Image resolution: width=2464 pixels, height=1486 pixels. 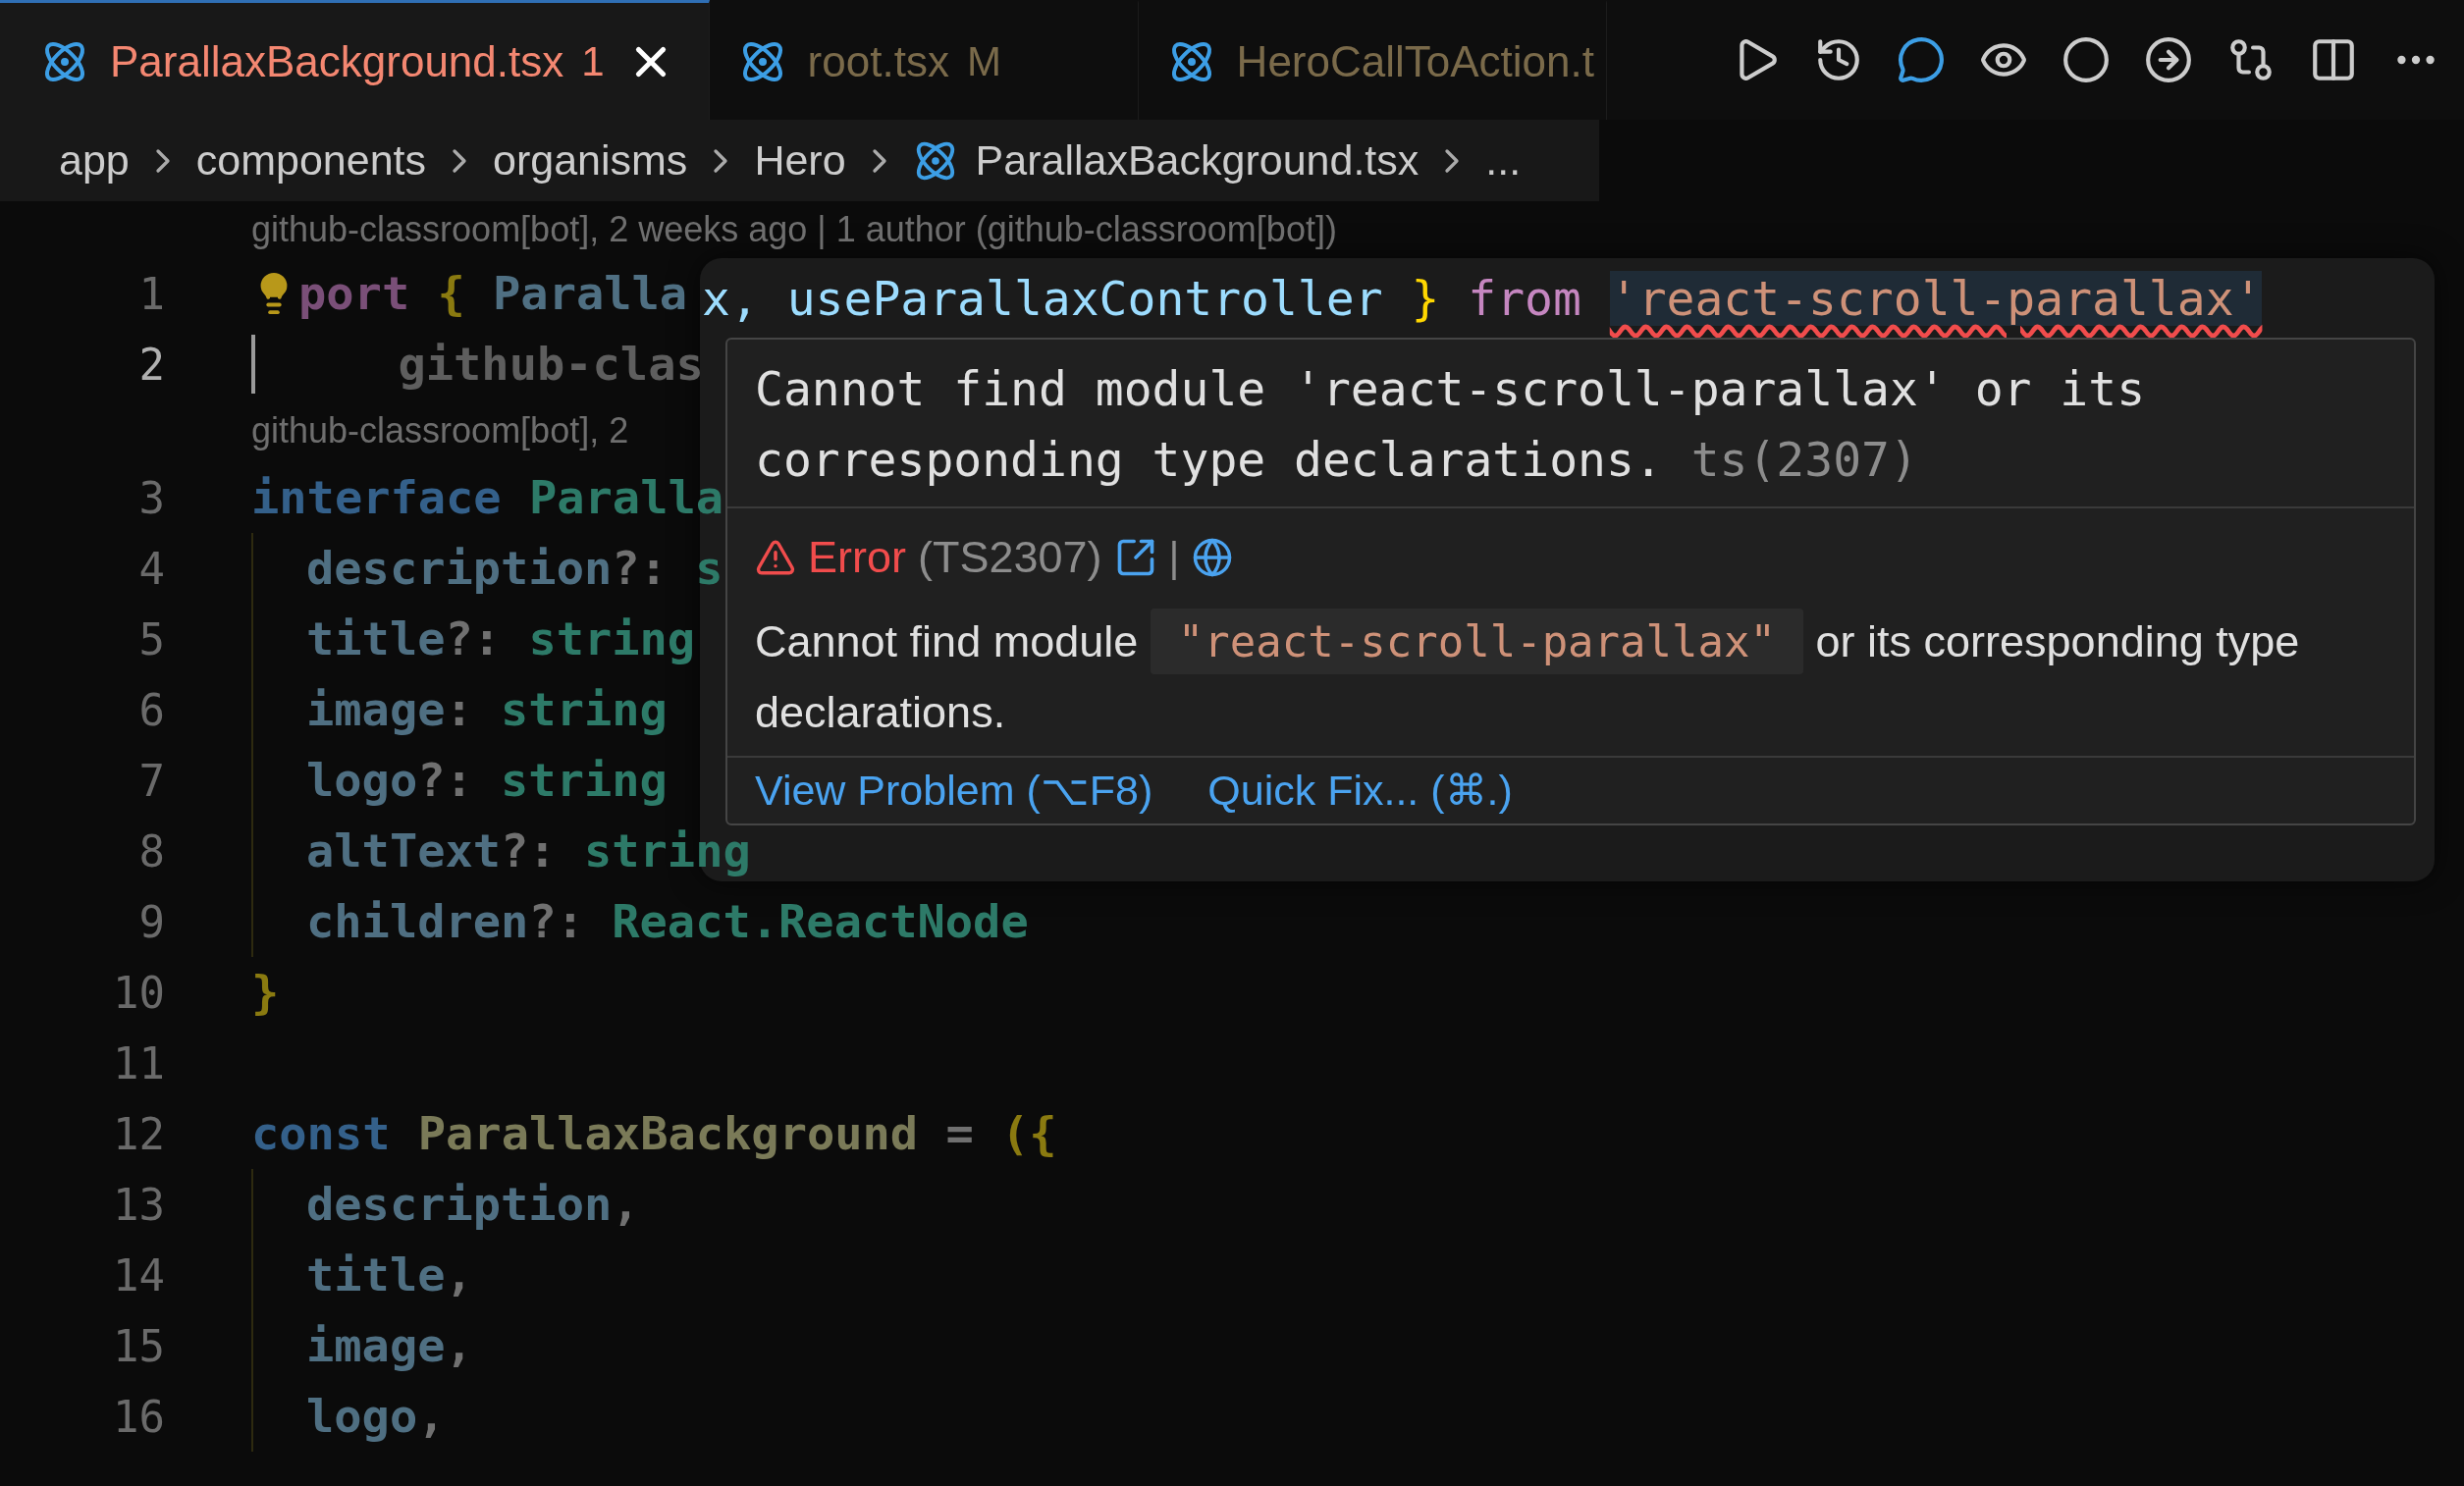 What do you see at coordinates (528, 851) in the screenshot?
I see `code-line: altText?: string` at bounding box center [528, 851].